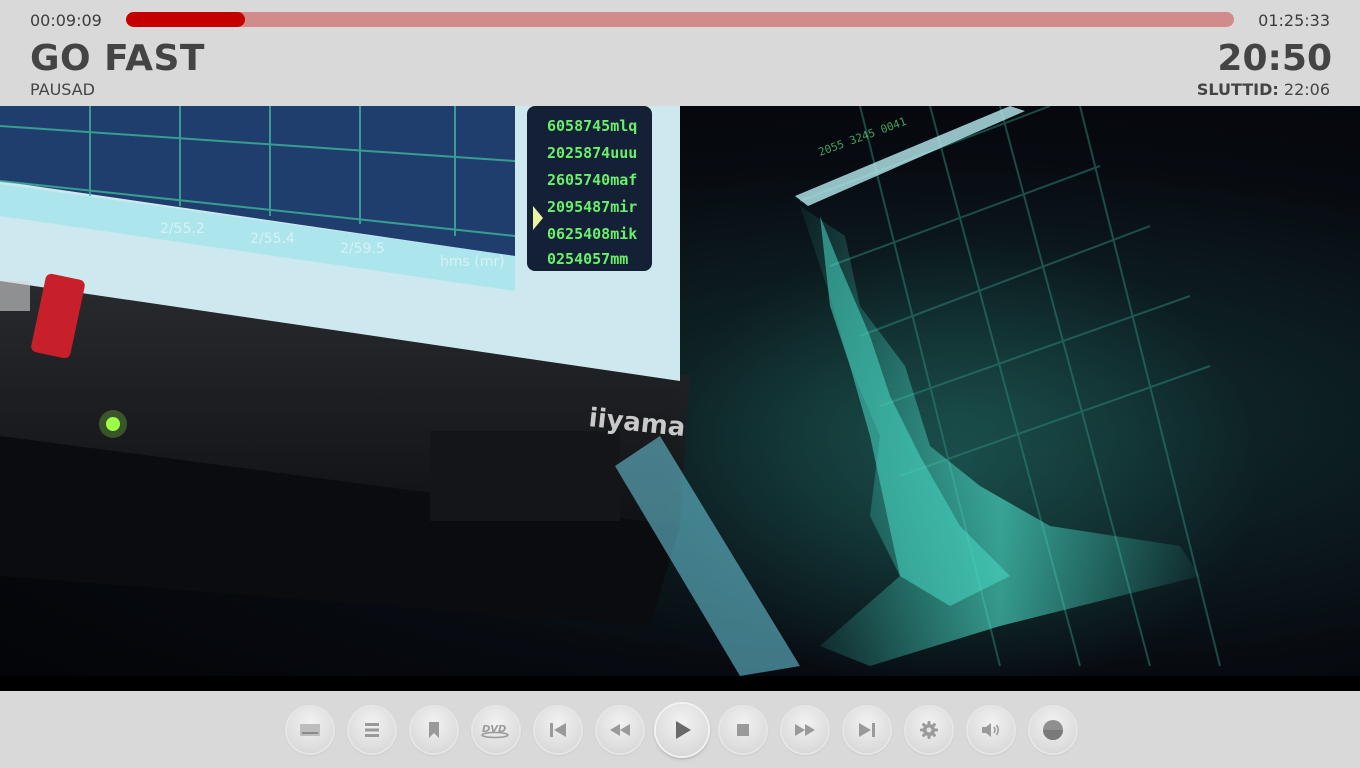 The image size is (1360, 768). Describe the element at coordinates (587, 259) in the screenshot. I see `screen-number-6: 0254057mm` at that location.